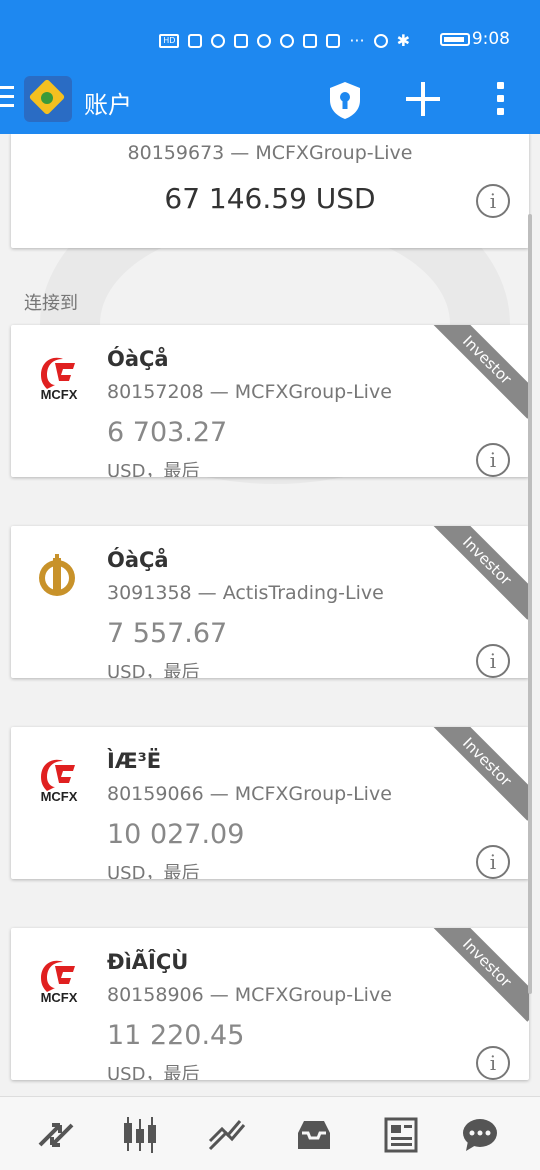 This screenshot has height=1170, width=540. I want to click on overflow-menu-icon, so click(500, 100).